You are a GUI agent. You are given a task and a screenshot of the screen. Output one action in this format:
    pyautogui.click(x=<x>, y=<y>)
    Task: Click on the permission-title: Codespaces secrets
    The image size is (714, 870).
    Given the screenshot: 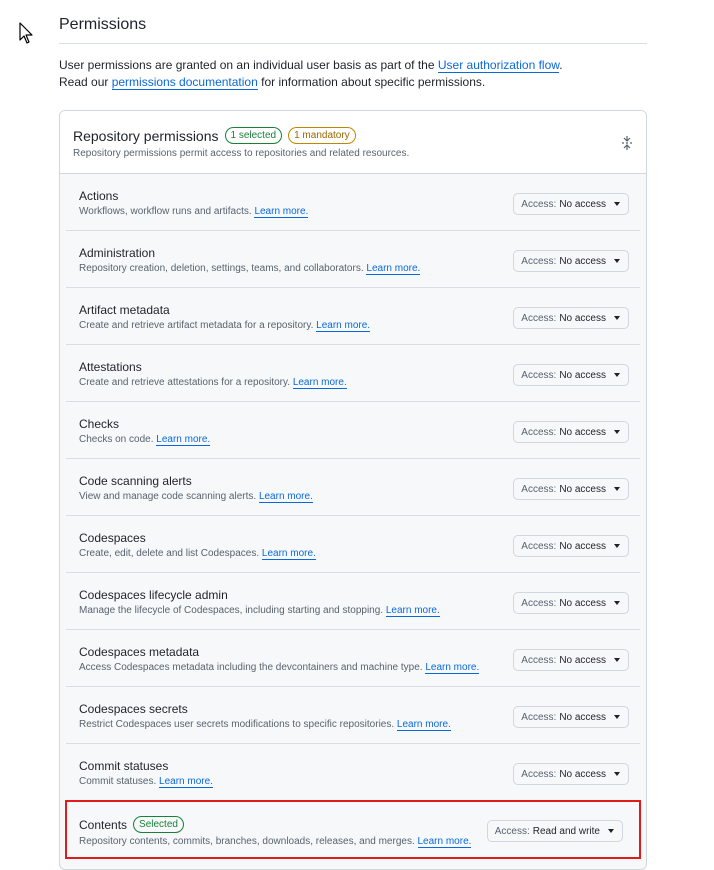 What is the action you would take?
    pyautogui.click(x=133, y=709)
    